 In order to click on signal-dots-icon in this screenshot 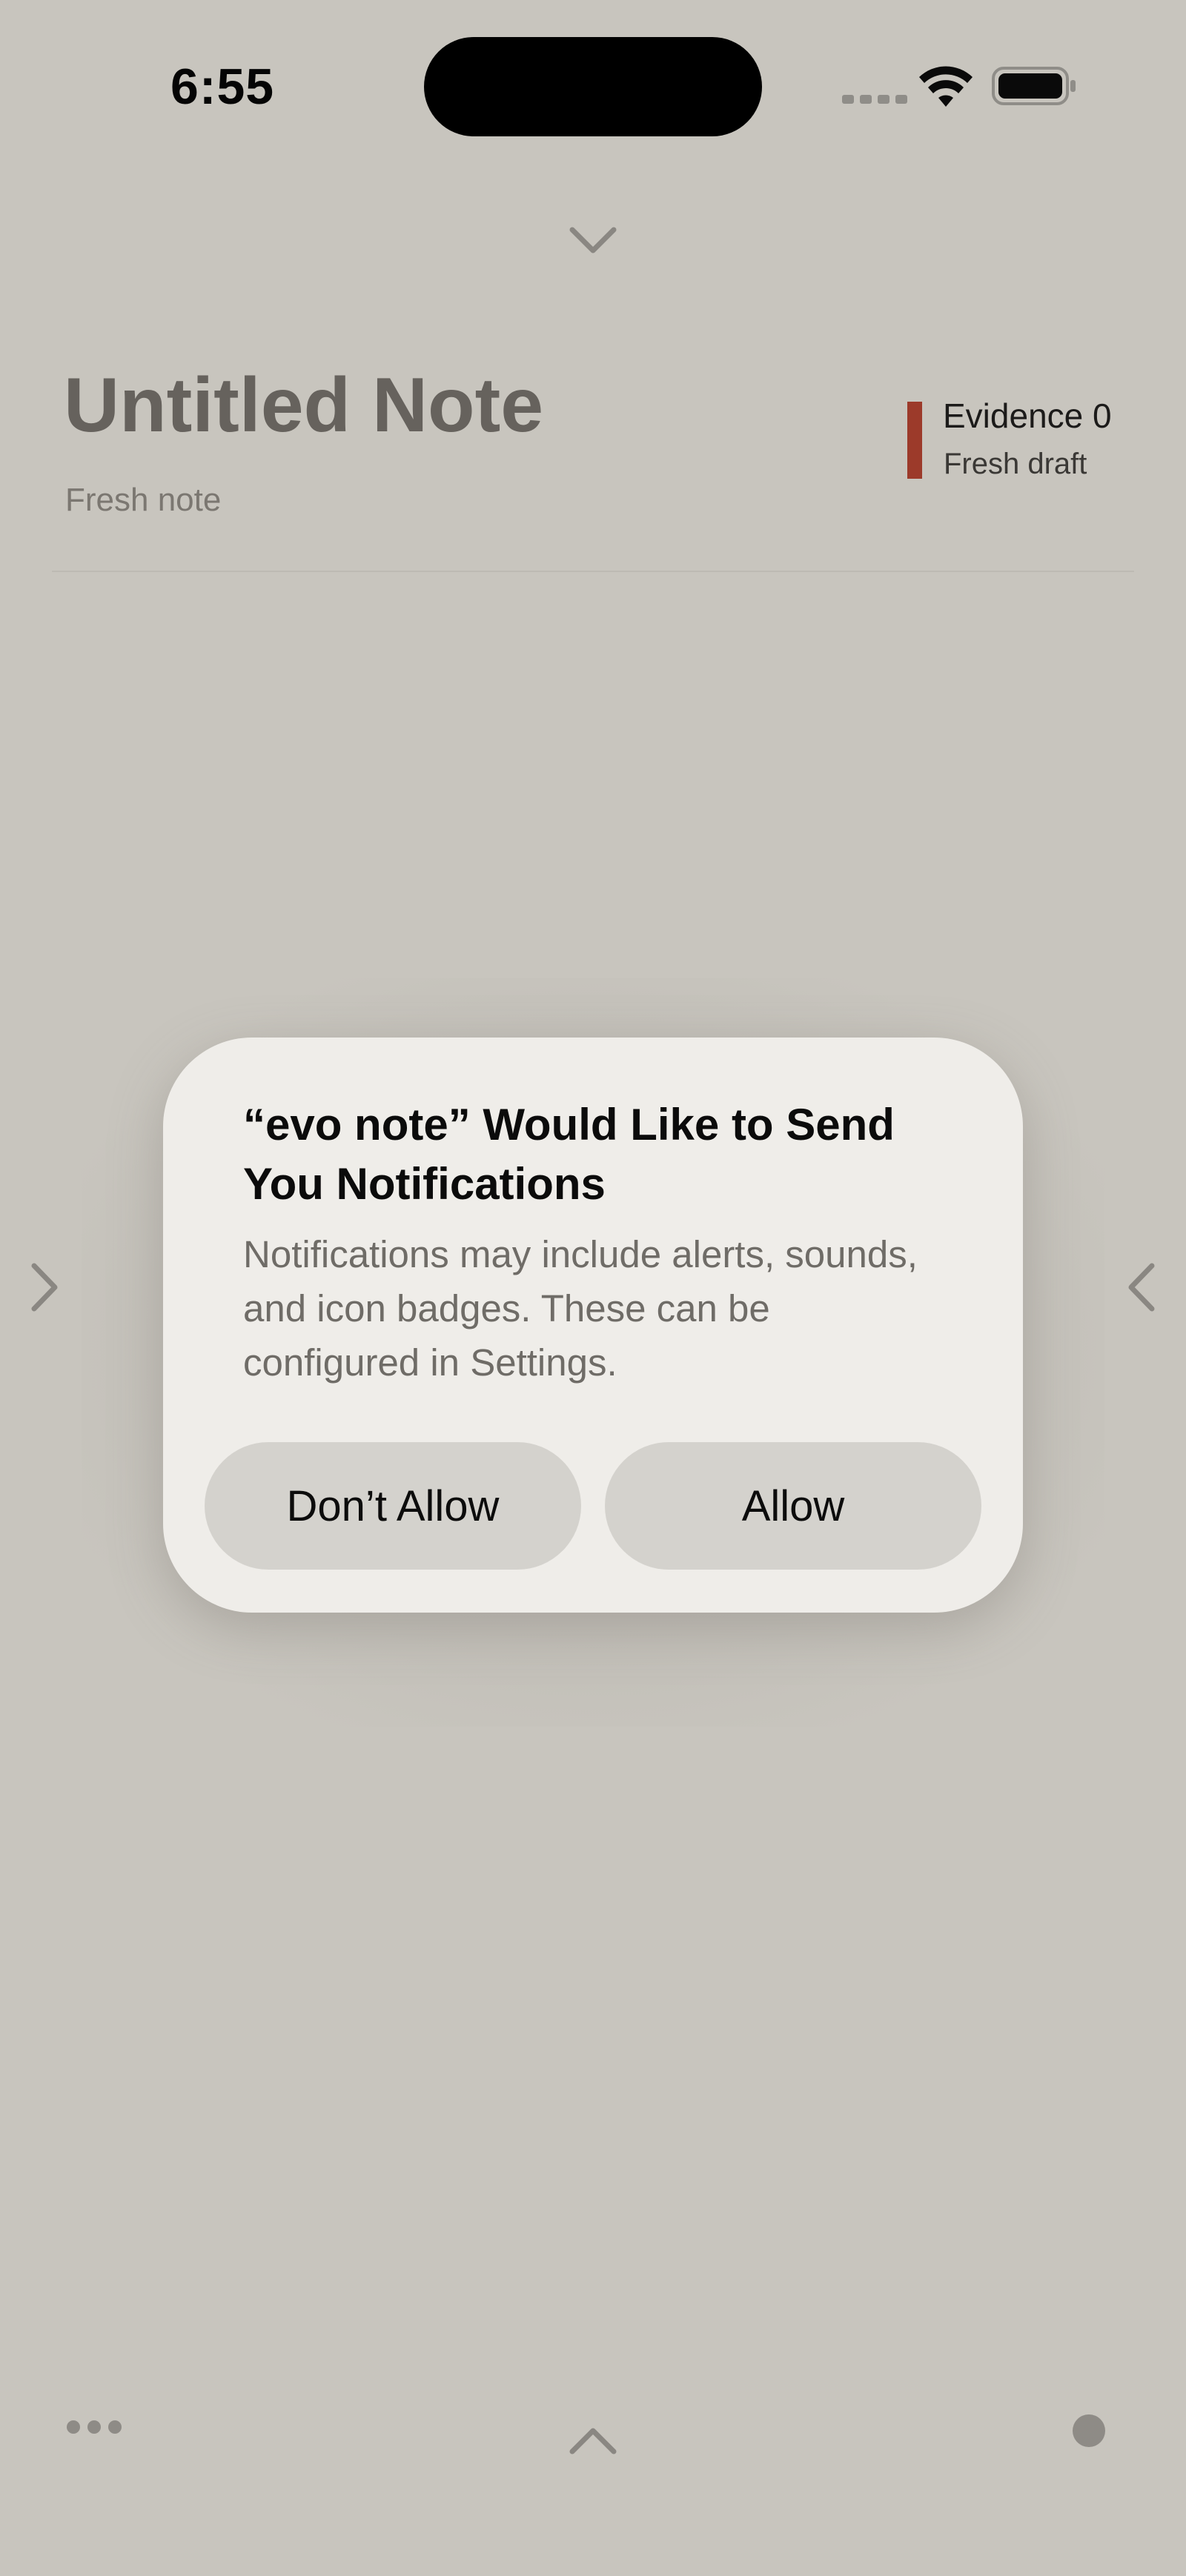, I will do `click(874, 99)`.